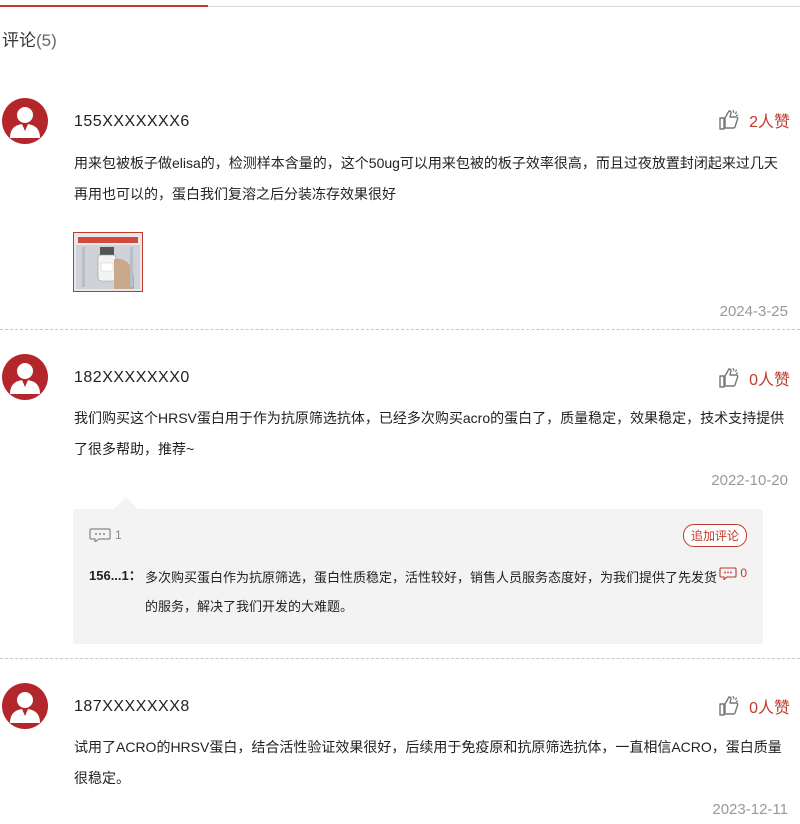 This screenshot has height=824, width=800. Describe the element at coordinates (104, 6) in the screenshot. I see `active-tab-indicator` at that location.